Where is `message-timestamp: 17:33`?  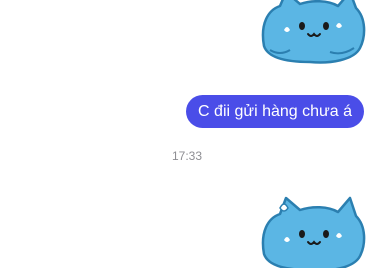 message-timestamp: 17:33 is located at coordinates (187, 156).